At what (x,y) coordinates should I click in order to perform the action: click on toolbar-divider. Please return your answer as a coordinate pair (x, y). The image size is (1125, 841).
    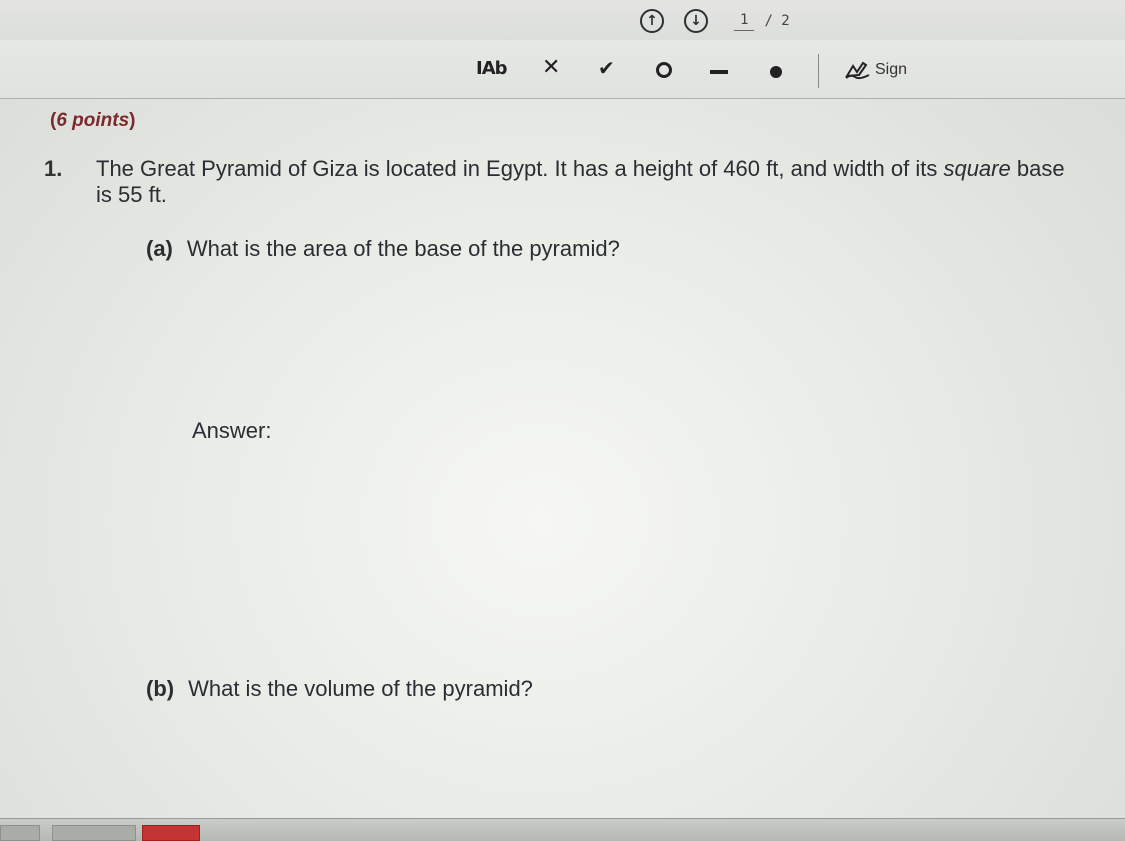
    Looking at the image, I should click on (818, 71).